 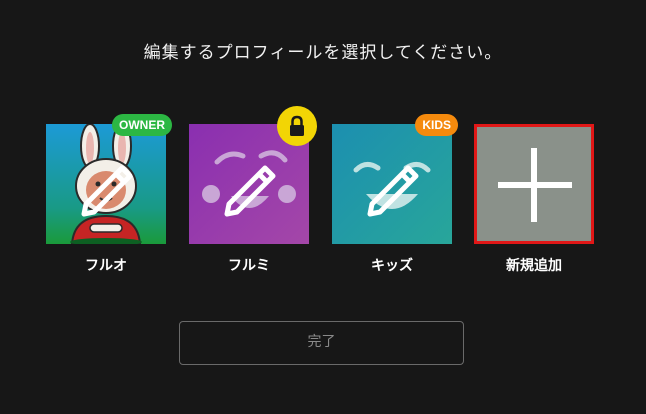 I want to click on profile-tile-kids: KIDS, so click(x=395, y=179).